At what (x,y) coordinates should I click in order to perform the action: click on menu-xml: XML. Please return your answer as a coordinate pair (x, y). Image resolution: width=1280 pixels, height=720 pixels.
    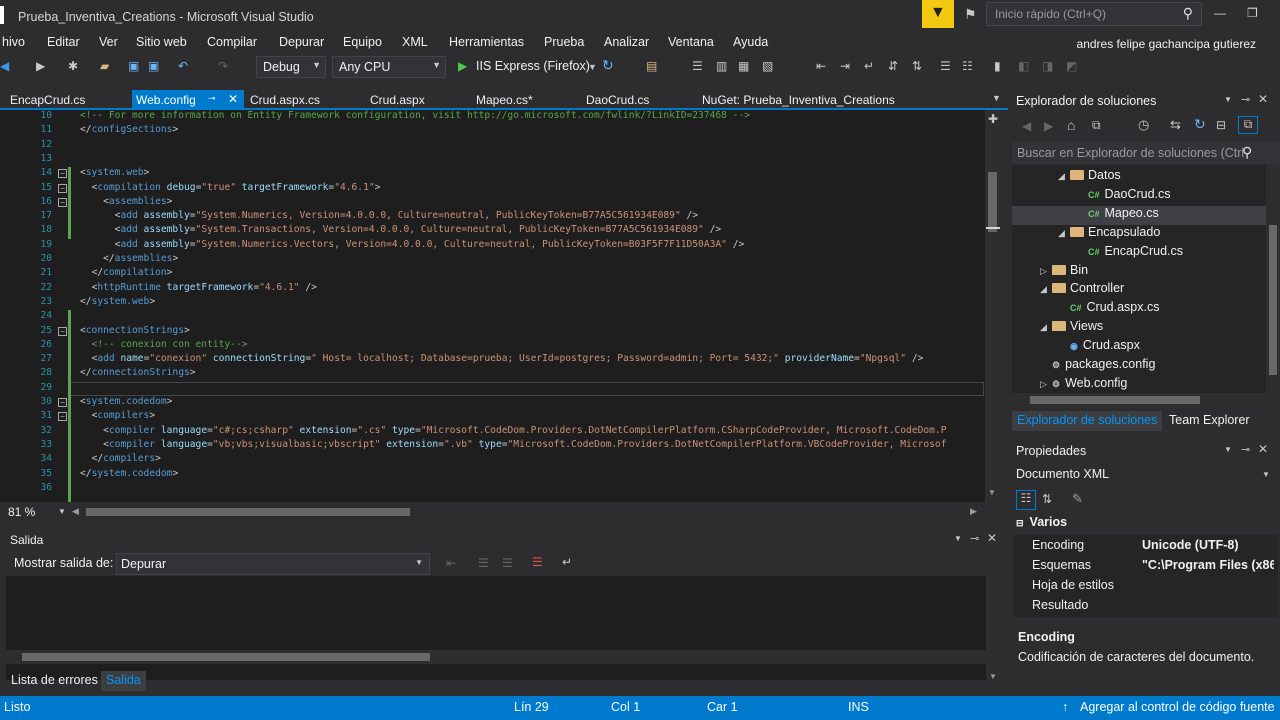
    Looking at the image, I should click on (415, 42).